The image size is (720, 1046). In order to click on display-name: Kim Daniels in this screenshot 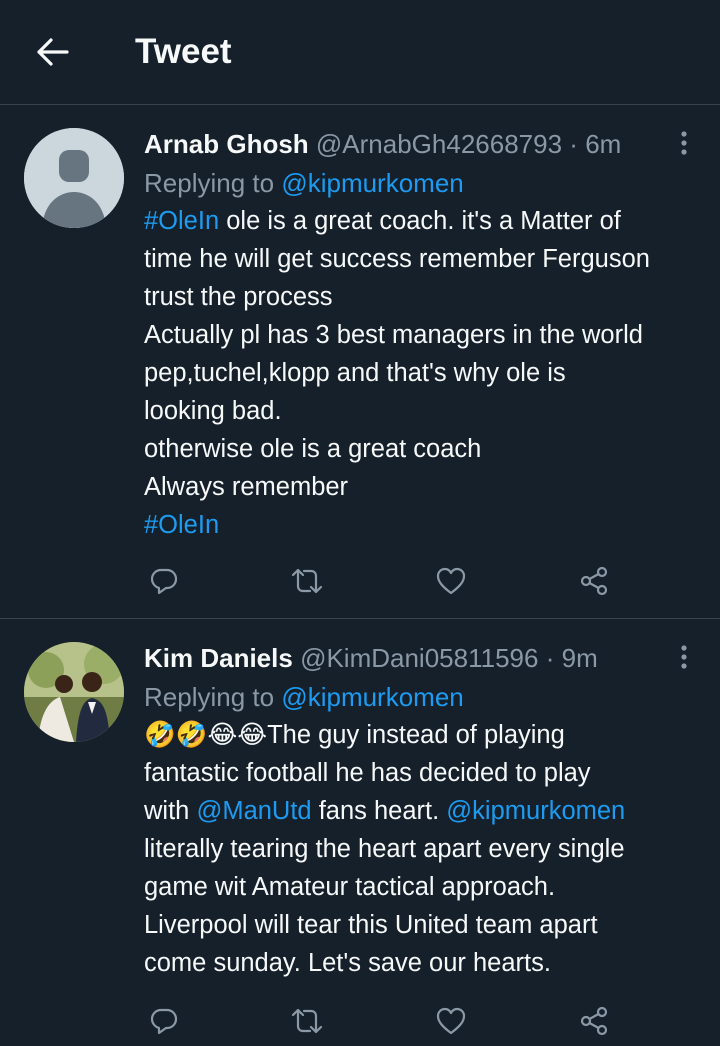, I will do `click(218, 658)`.